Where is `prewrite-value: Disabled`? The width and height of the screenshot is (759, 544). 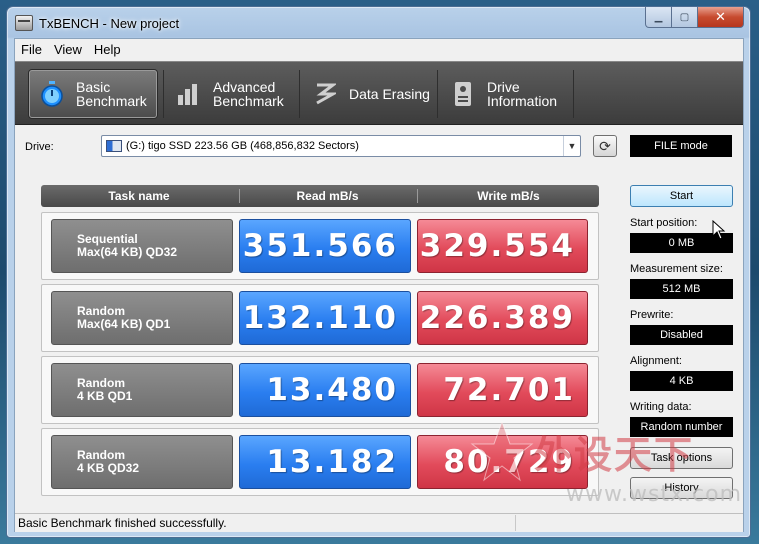 prewrite-value: Disabled is located at coordinates (681, 335).